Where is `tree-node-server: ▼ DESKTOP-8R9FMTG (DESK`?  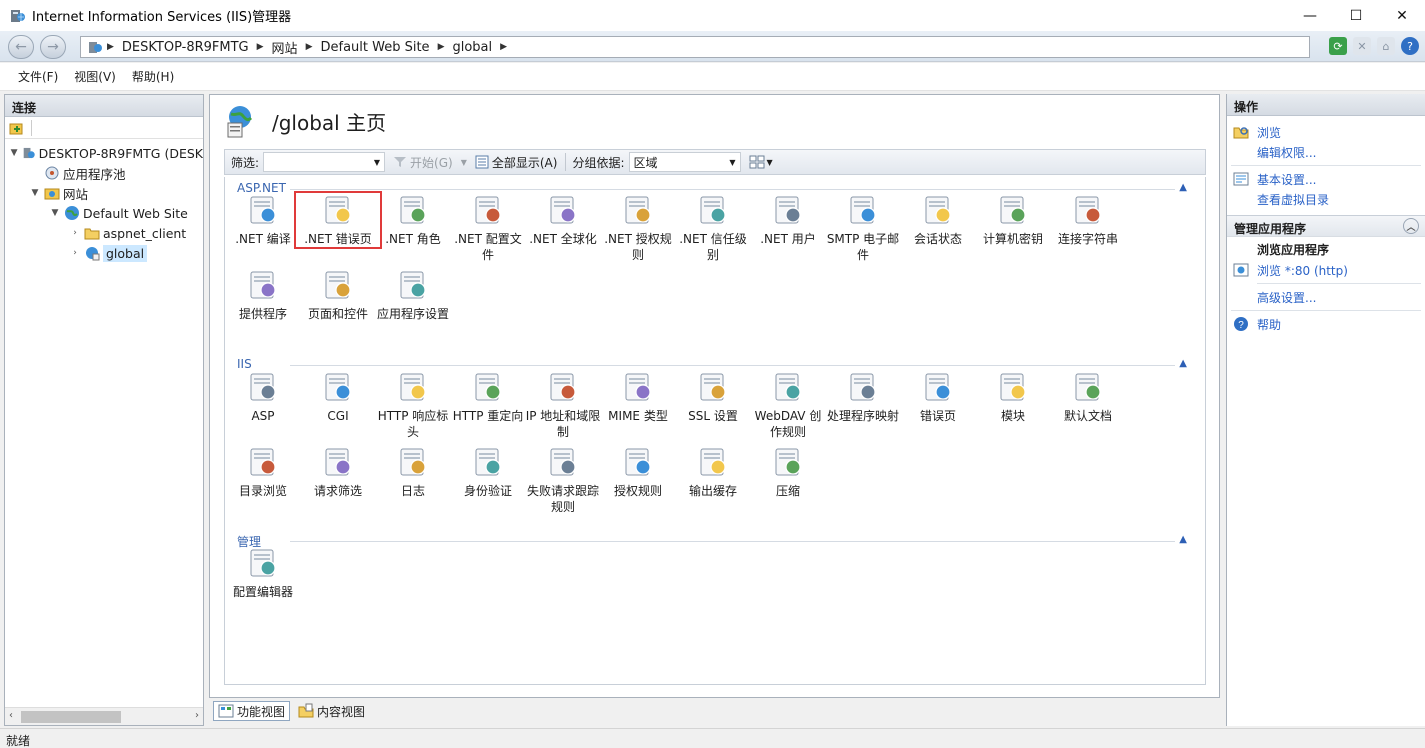 tree-node-server: ▼ DESKTOP-8R9FMTG (DESK is located at coordinates (104, 153).